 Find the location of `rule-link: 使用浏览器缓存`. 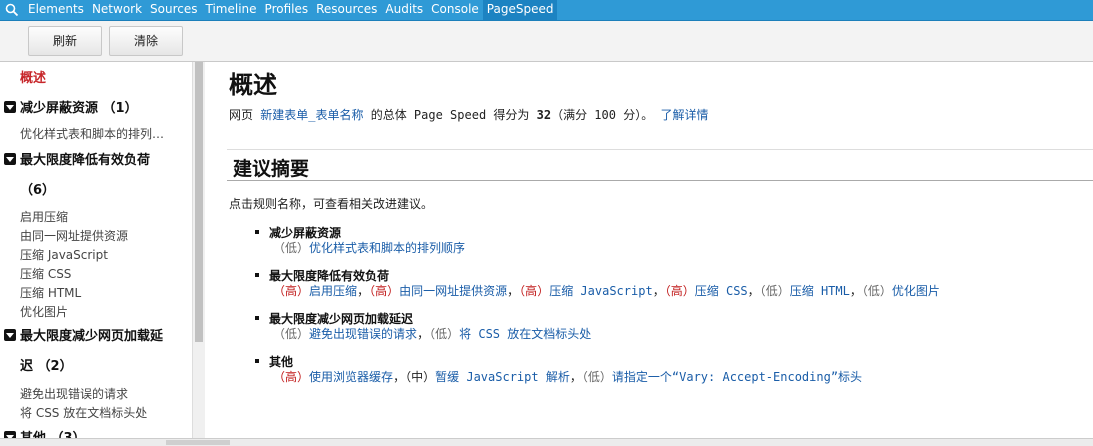

rule-link: 使用浏览器缓存 is located at coordinates (351, 377).